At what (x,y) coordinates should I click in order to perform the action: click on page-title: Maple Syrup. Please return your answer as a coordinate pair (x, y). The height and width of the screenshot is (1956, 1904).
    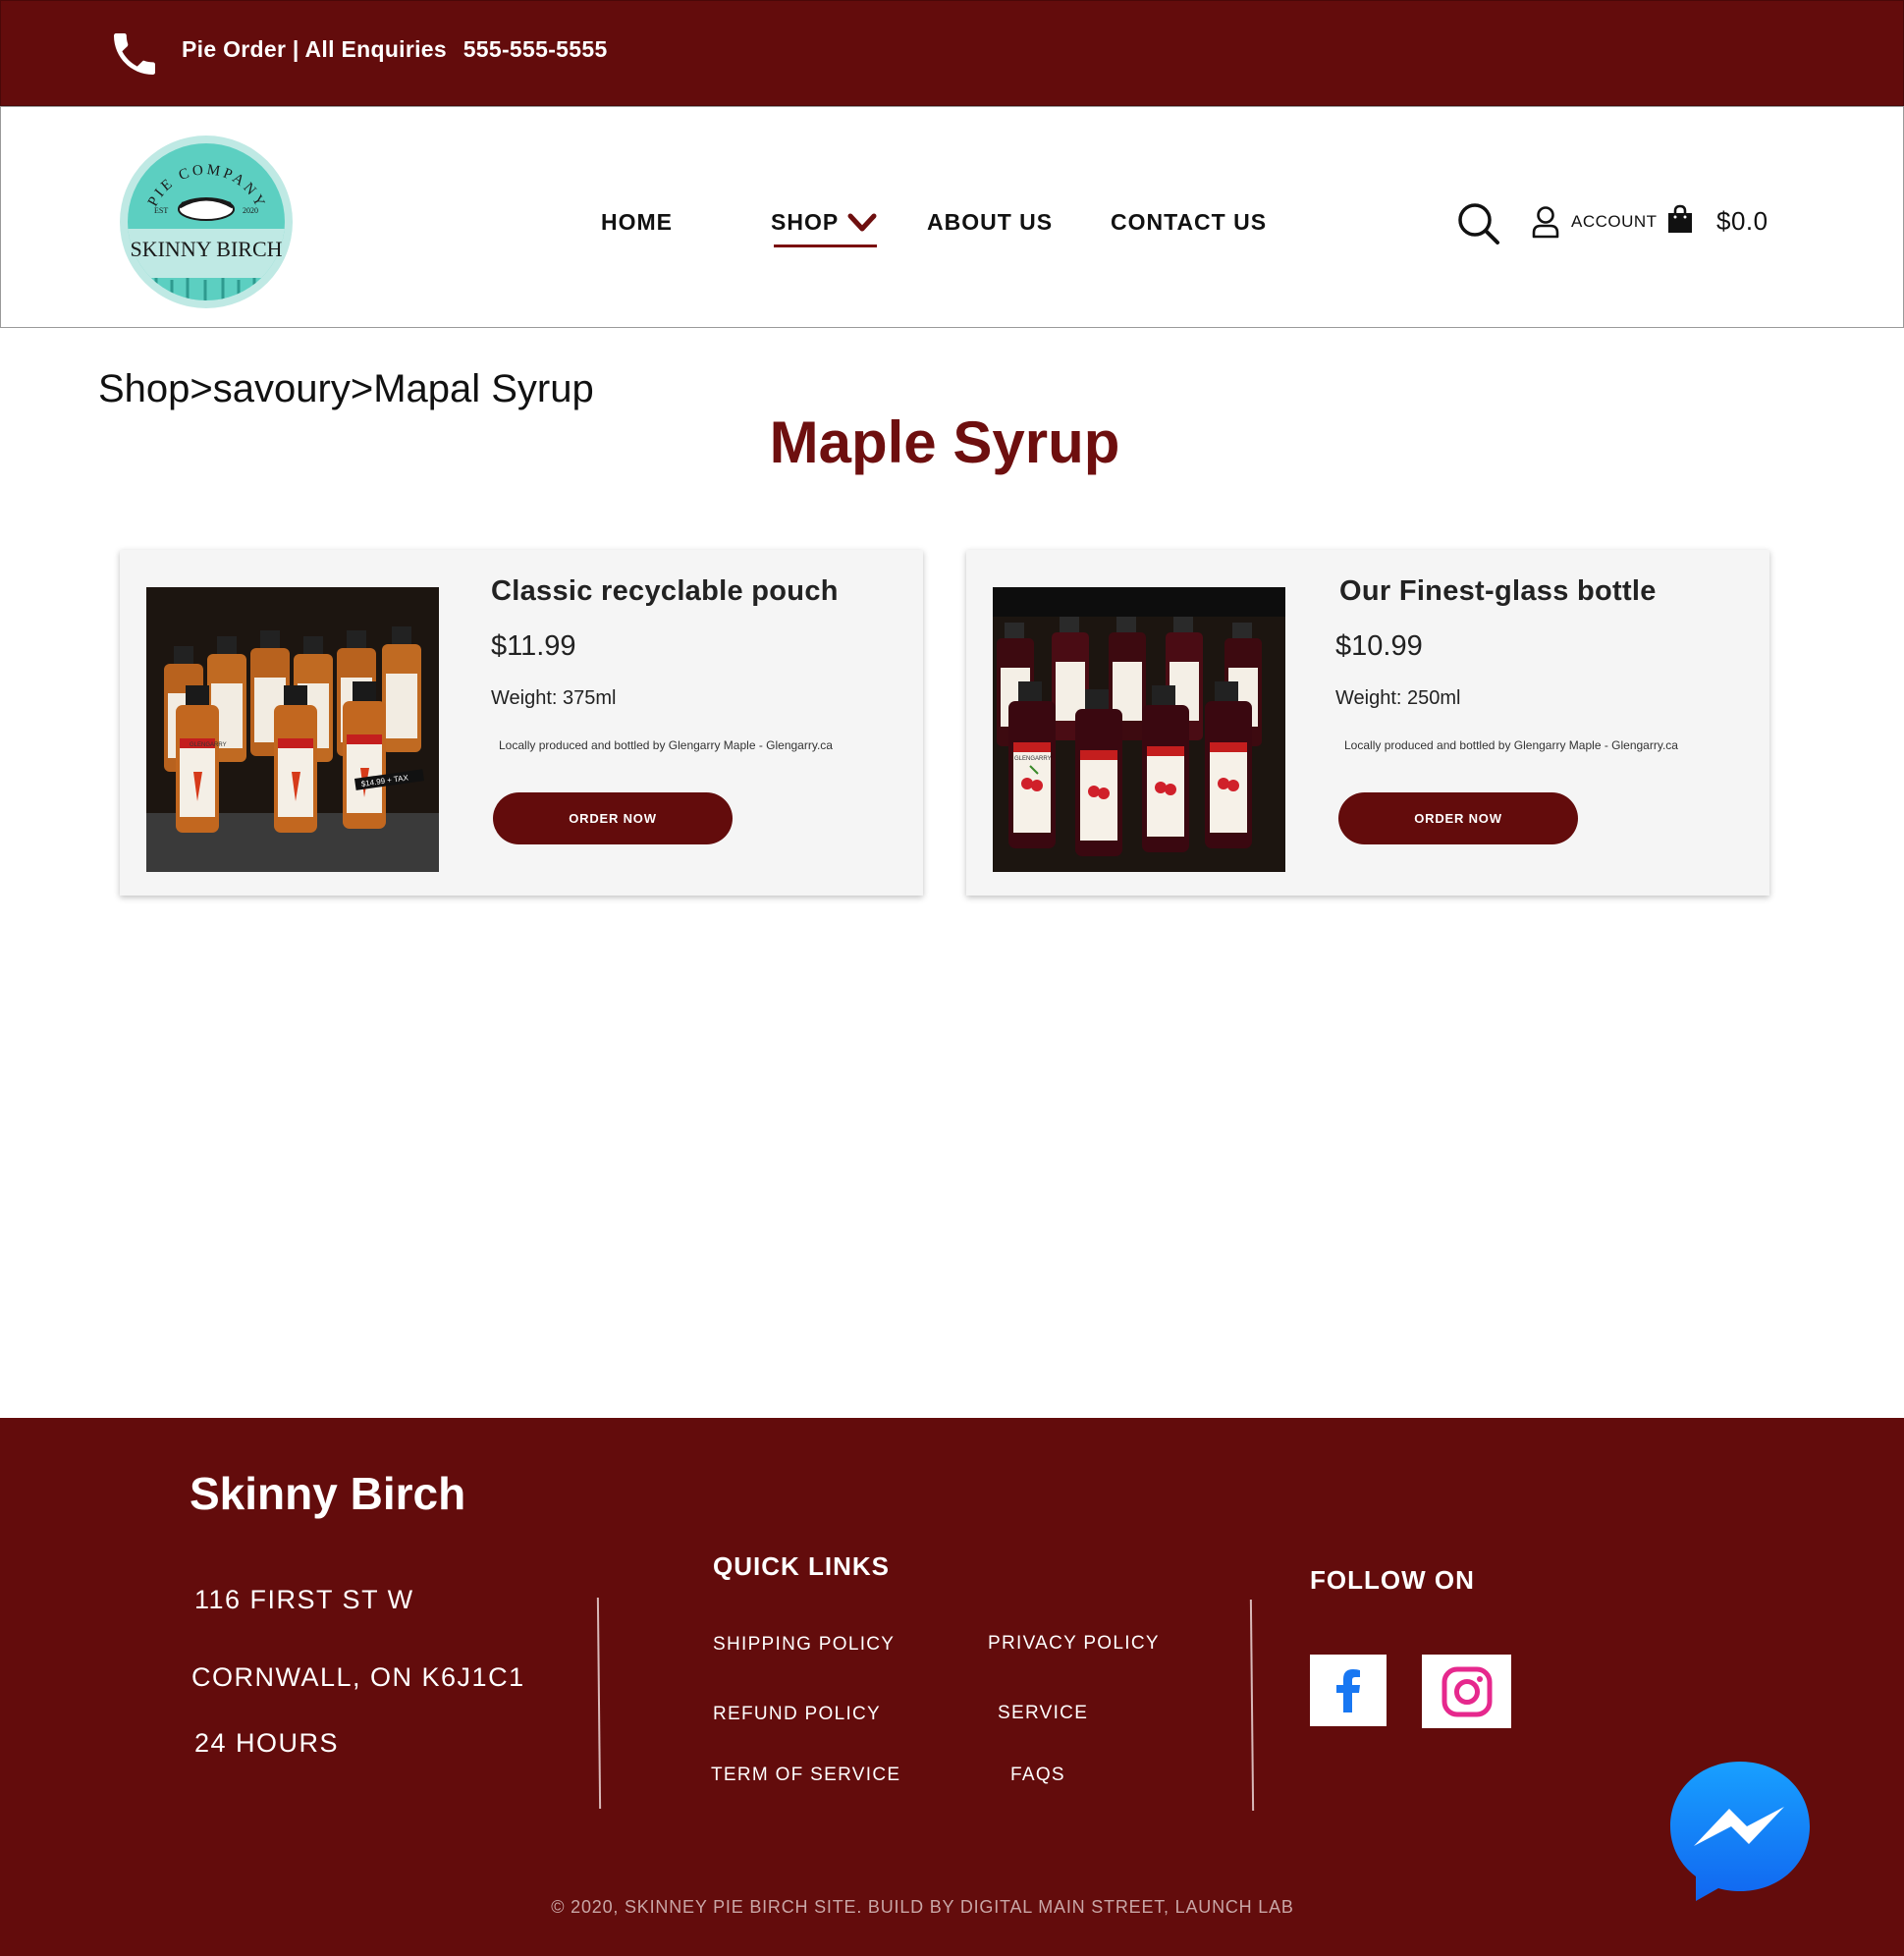
    Looking at the image, I should click on (944, 442).